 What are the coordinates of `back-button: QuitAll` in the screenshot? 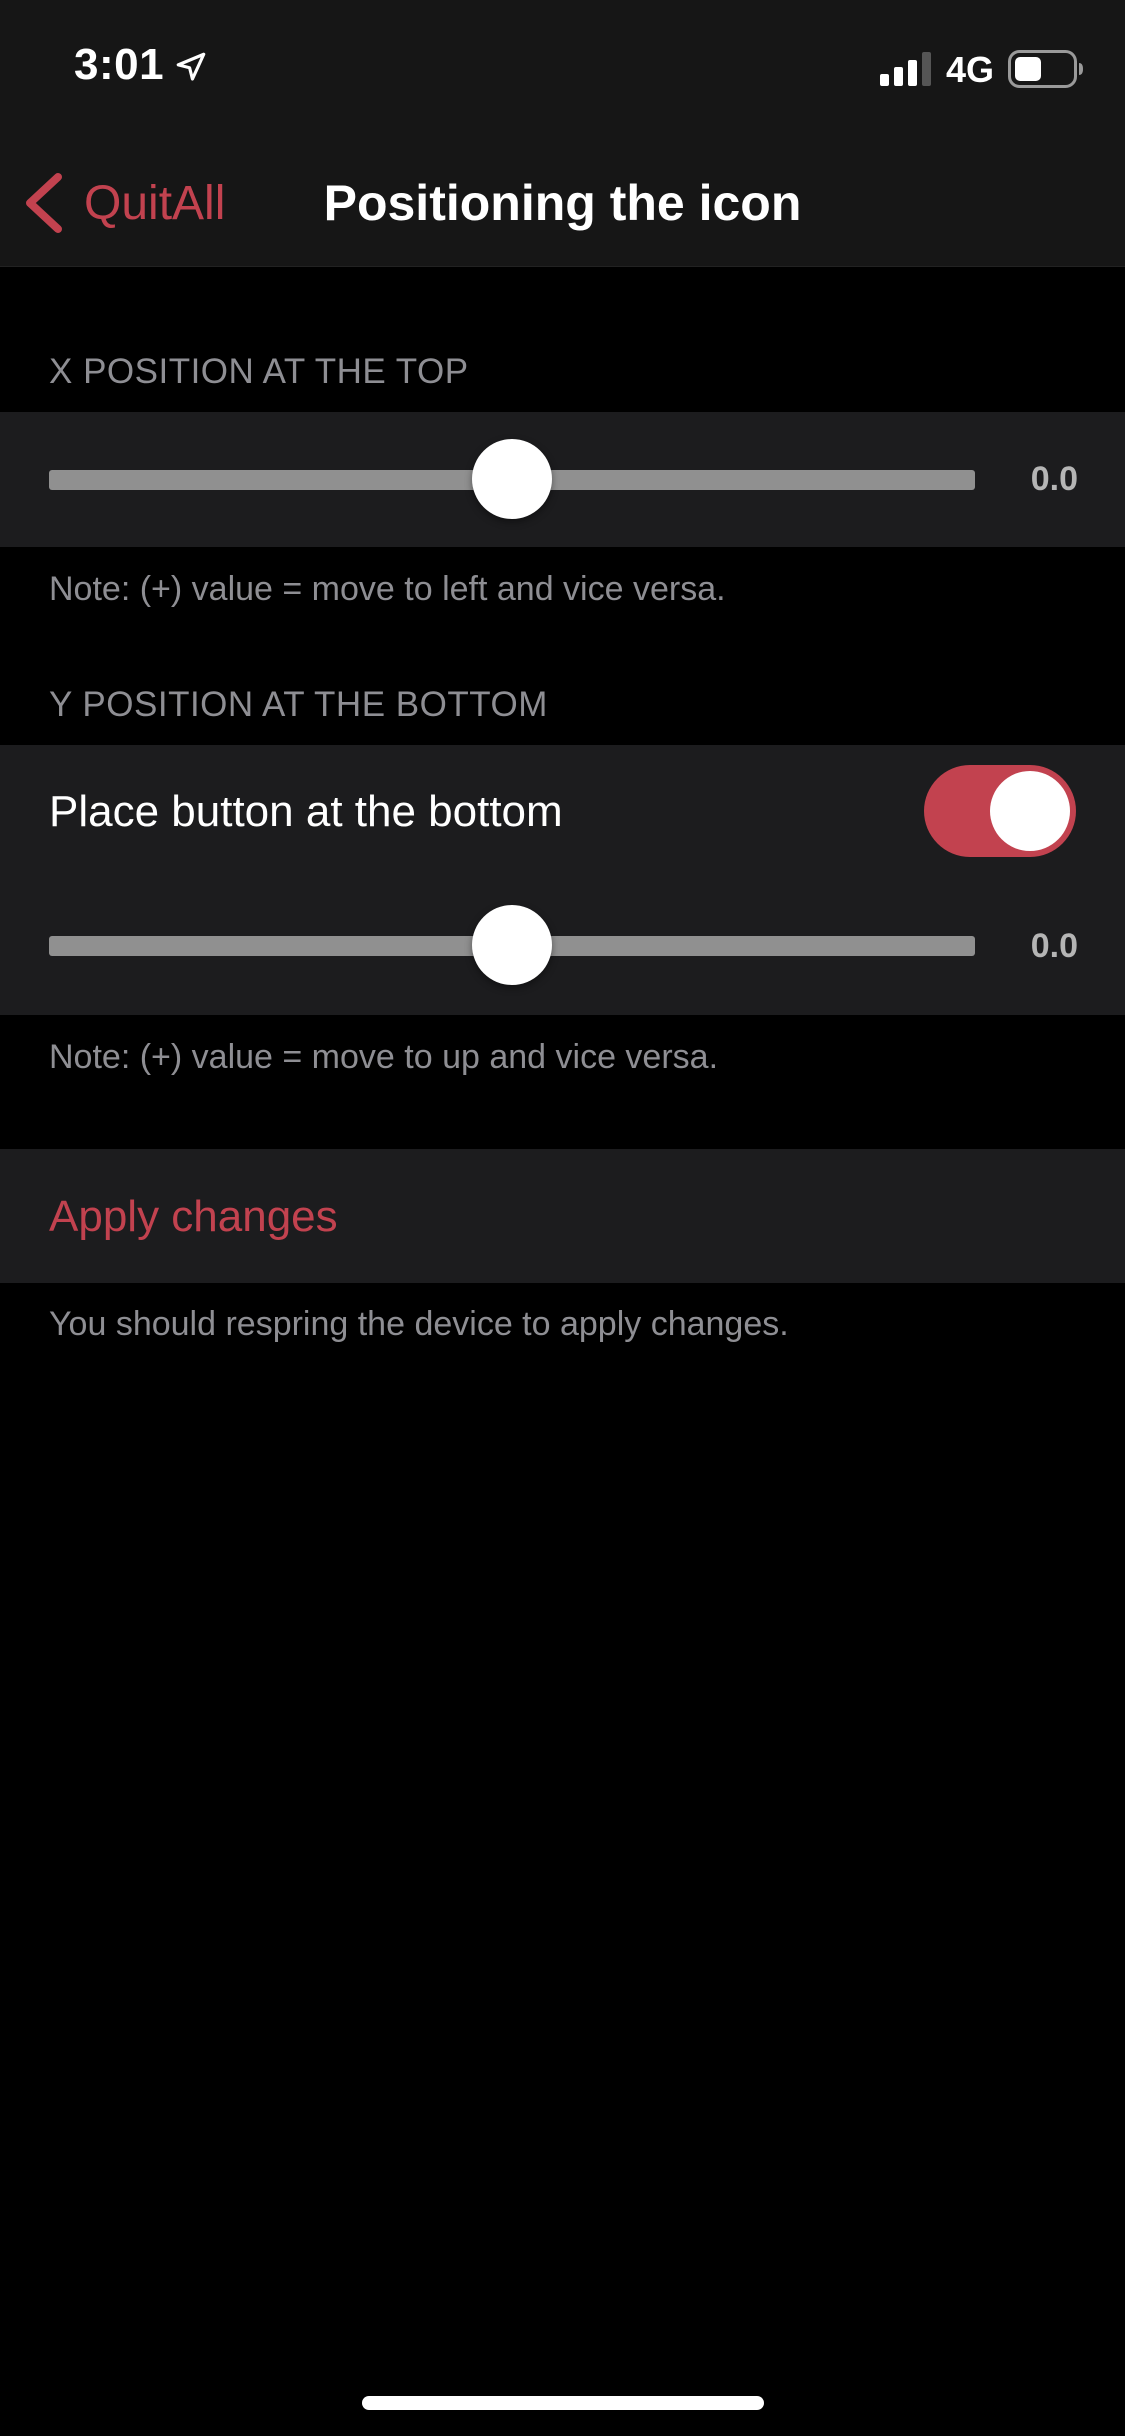 It's located at (123, 203).